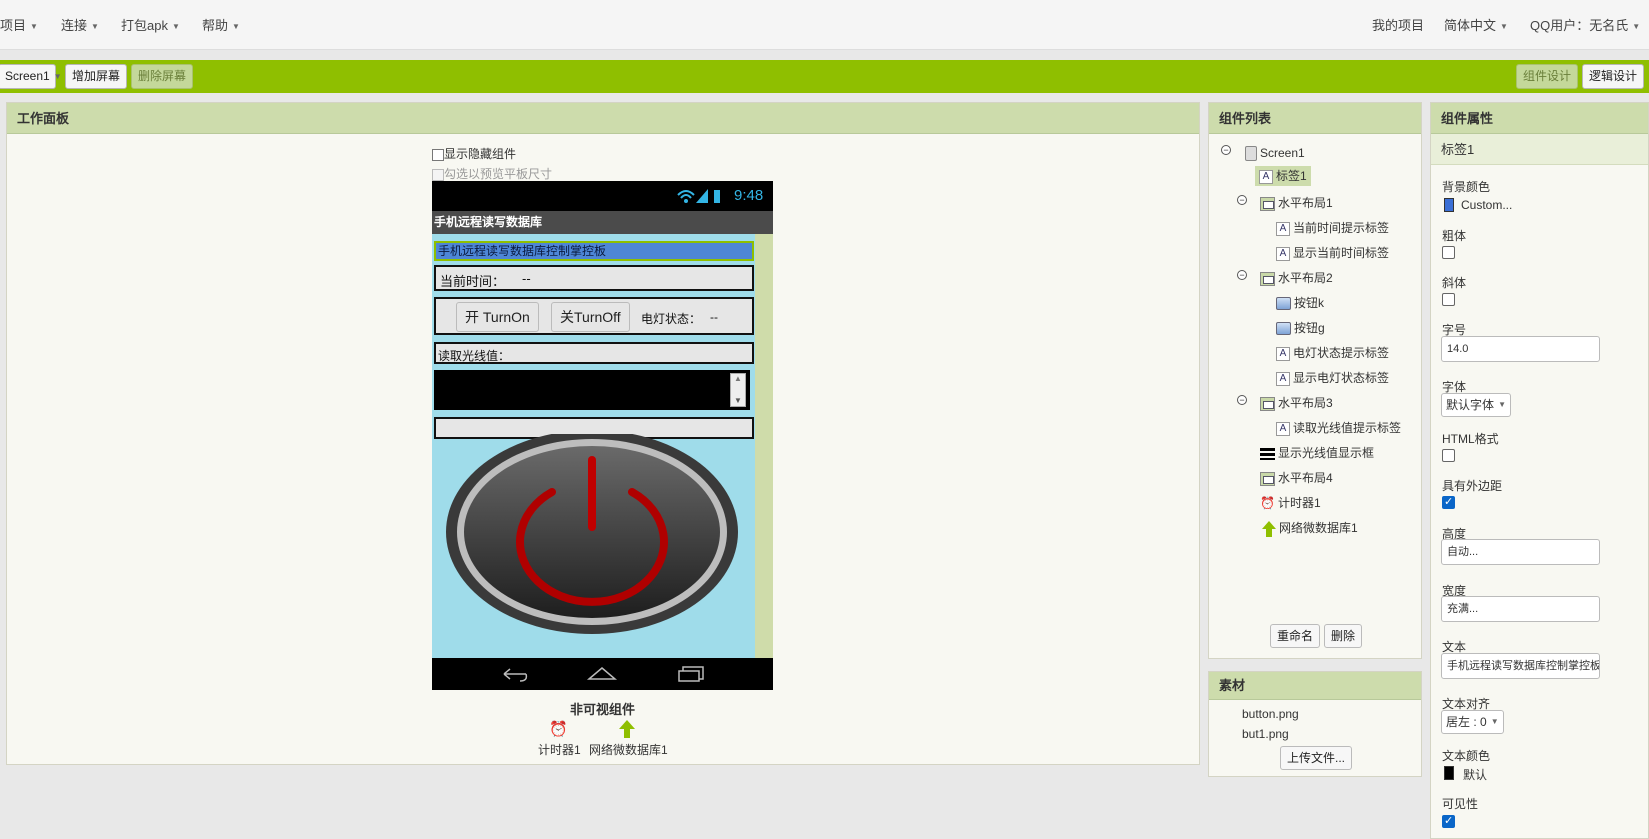 The width and height of the screenshot is (1649, 839). What do you see at coordinates (1309, 328) in the screenshot?
I see `tree-item-label: 按钮g` at bounding box center [1309, 328].